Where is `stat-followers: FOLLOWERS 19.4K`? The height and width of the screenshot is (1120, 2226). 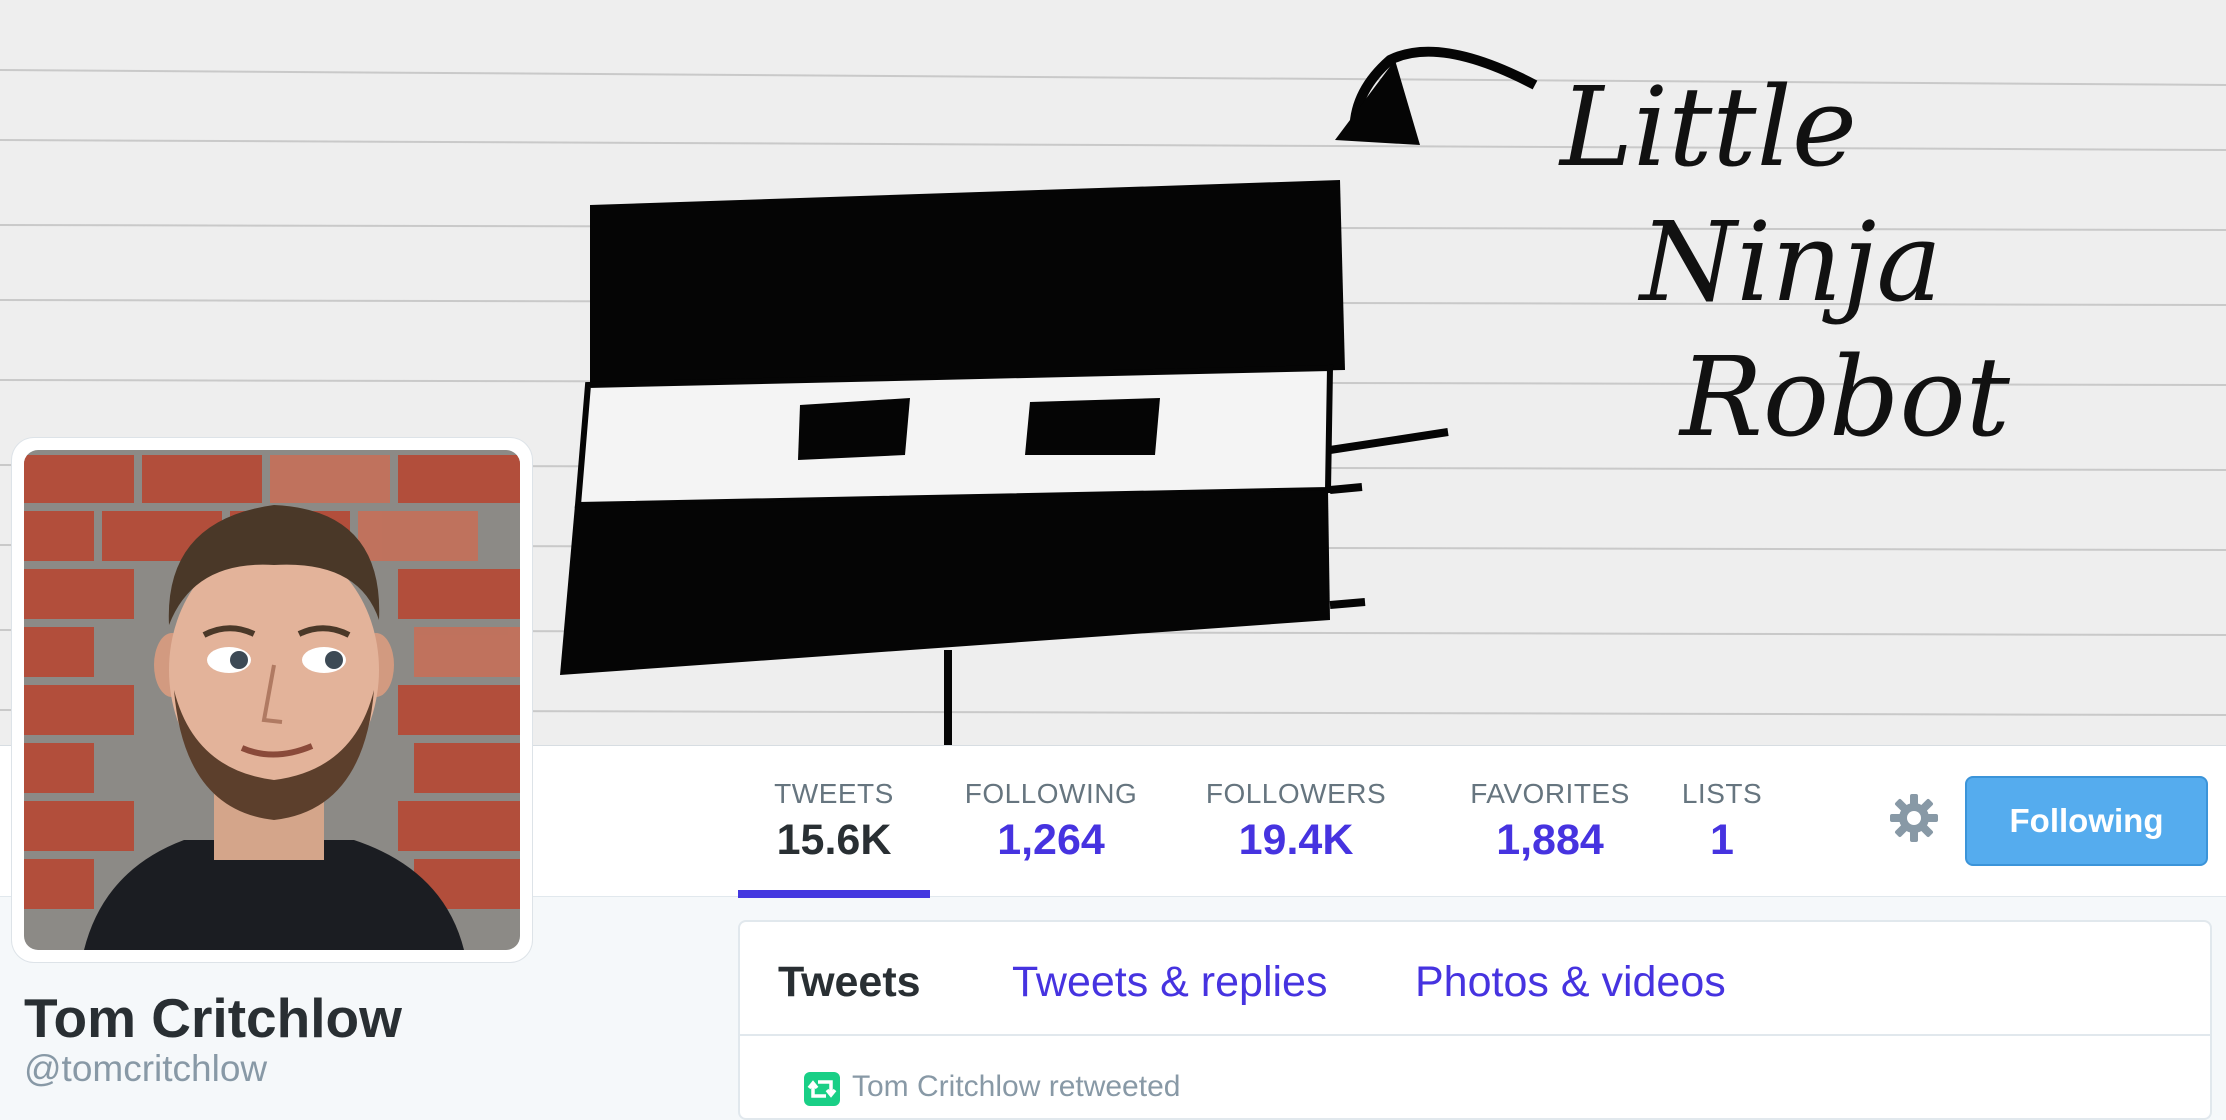
stat-followers: FOLLOWERS 19.4K is located at coordinates (1296, 821).